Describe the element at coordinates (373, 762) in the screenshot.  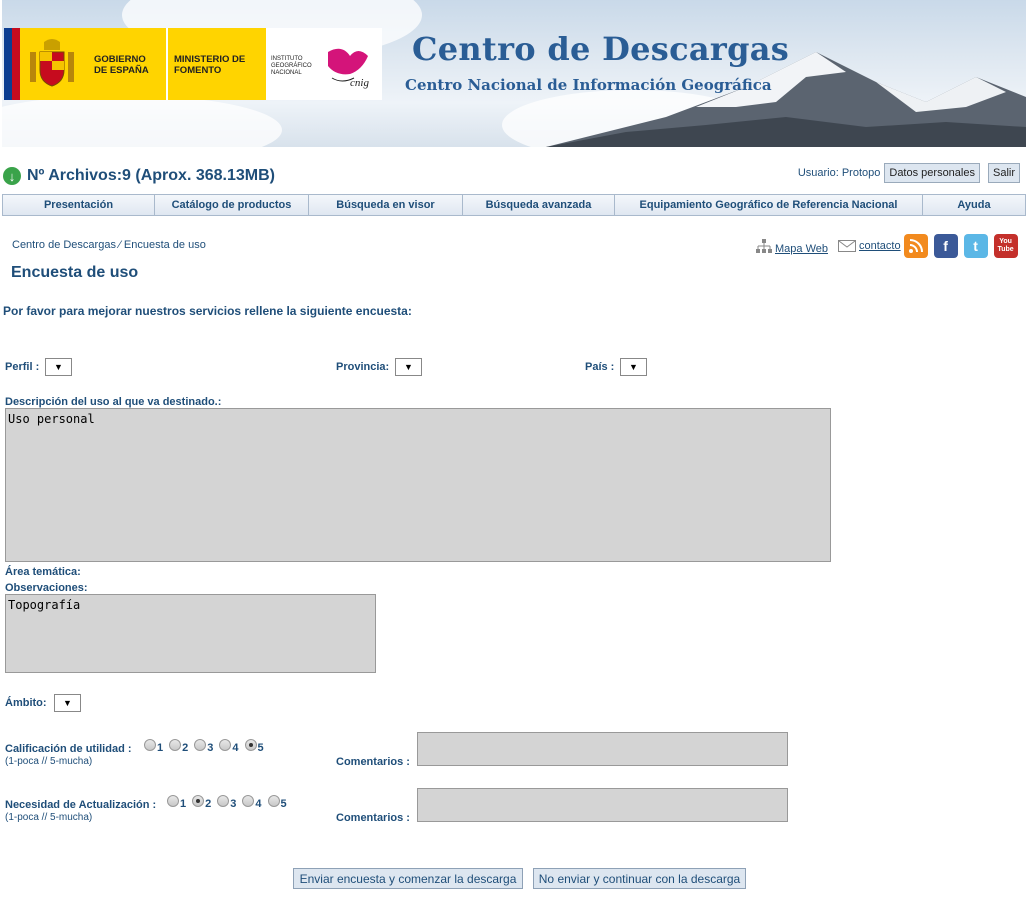
I see `utilidad-comentarios-label: Comentarios :` at that location.